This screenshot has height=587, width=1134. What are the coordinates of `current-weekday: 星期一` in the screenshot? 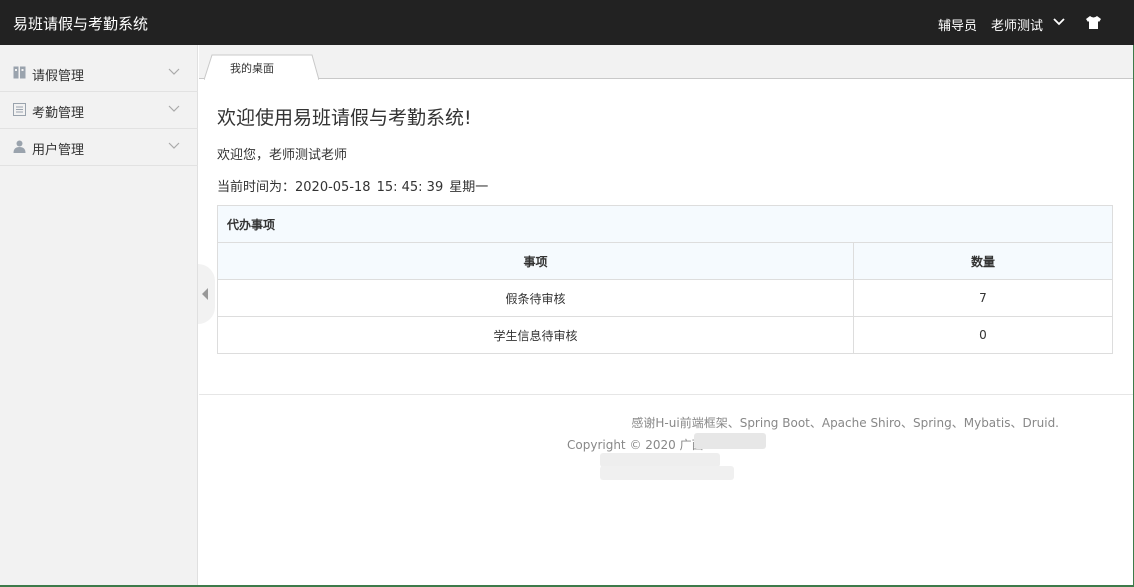 It's located at (469, 187).